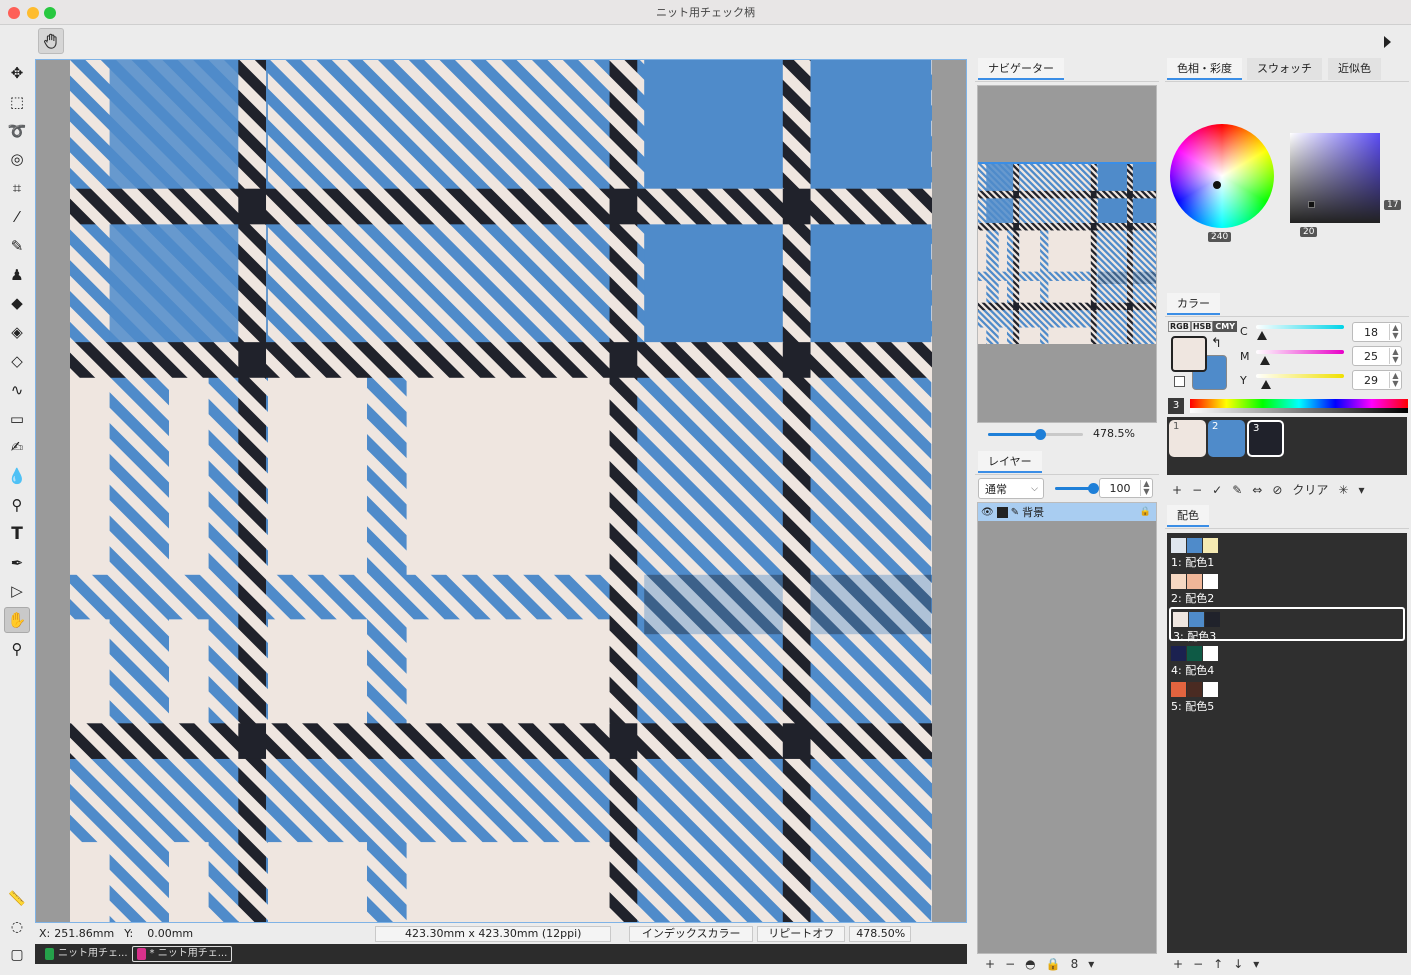 This screenshot has width=1411, height=975. Describe the element at coordinates (50, 13) in the screenshot. I see `zoom-window-button` at that location.